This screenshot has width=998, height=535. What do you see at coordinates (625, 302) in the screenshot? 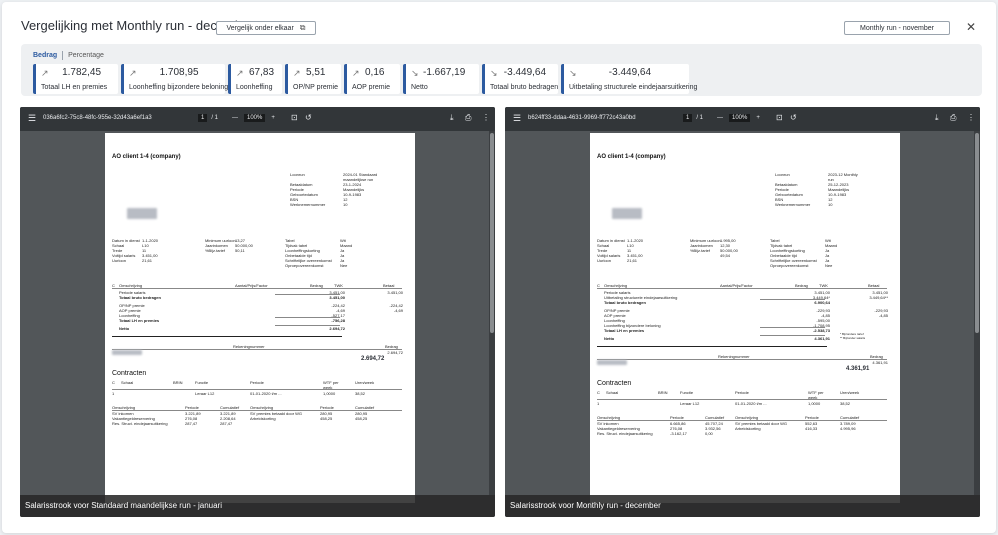
I see `row-desc: Totaal bruto bedragen` at bounding box center [625, 302].